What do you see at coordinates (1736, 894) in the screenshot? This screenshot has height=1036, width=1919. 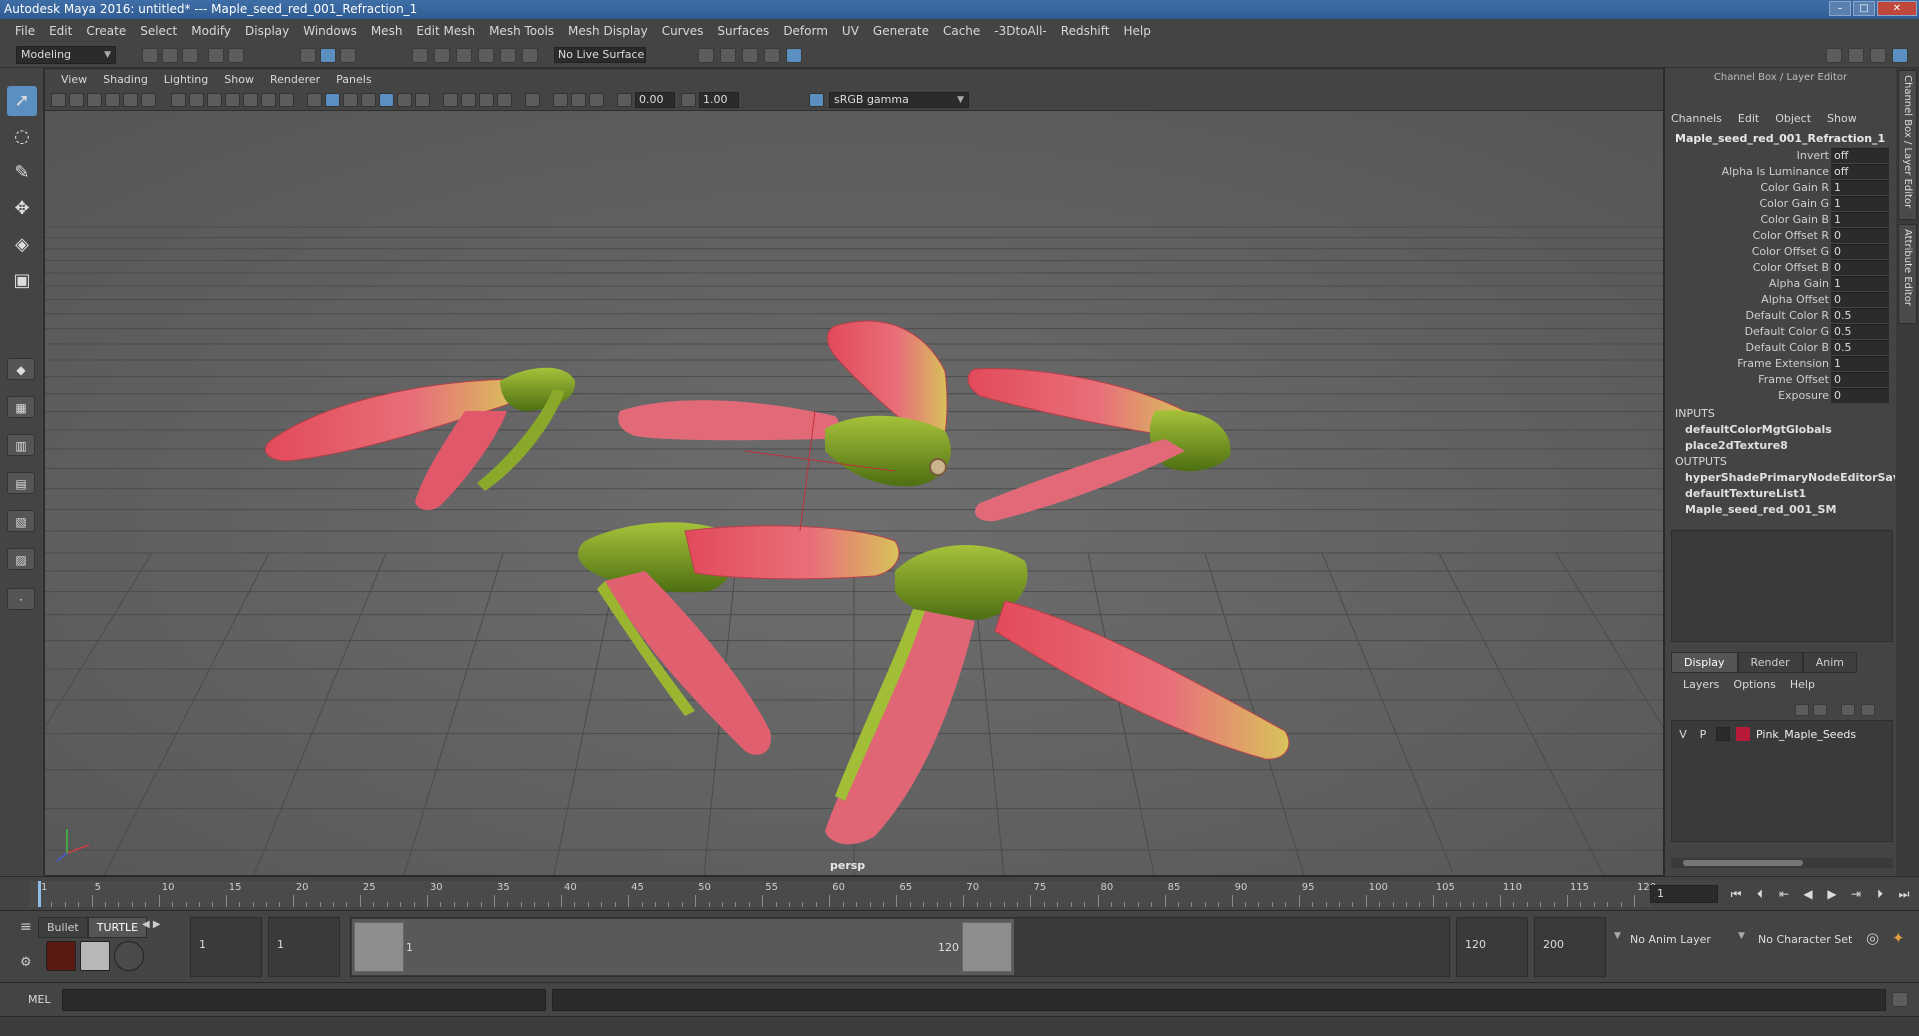 I see `go-to-start-icon: ⏮` at bounding box center [1736, 894].